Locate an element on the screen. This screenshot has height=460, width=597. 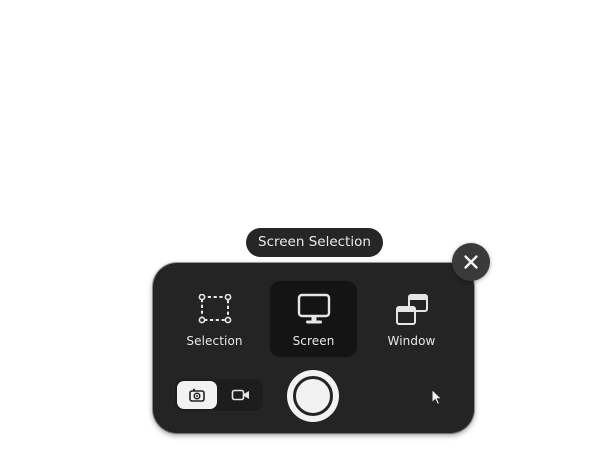
mode-screen-button: Screen is located at coordinates (313, 319).